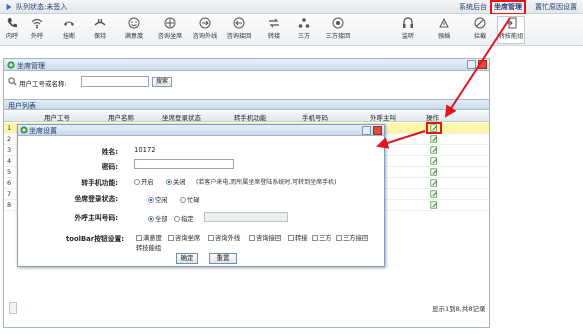 The height and width of the screenshot is (334, 583). What do you see at coordinates (338, 36) in the screenshot?
I see `toolbar-label: 三方接回` at bounding box center [338, 36].